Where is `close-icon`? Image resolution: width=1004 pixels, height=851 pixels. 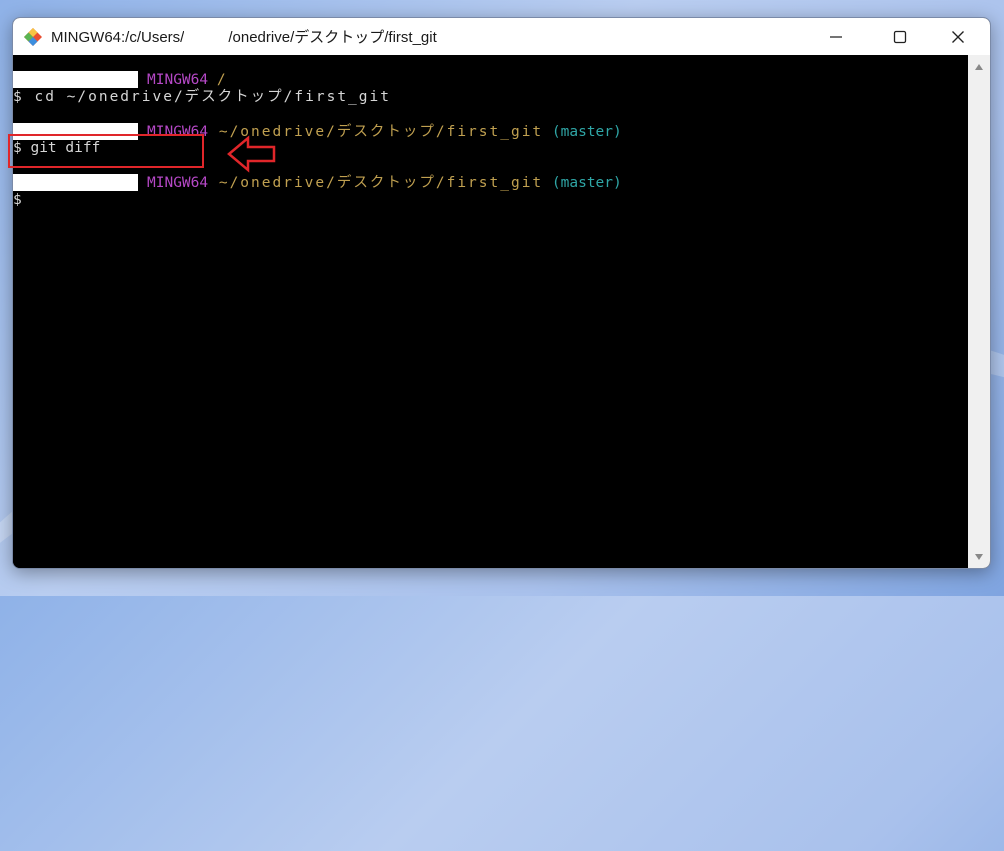 close-icon is located at coordinates (958, 36).